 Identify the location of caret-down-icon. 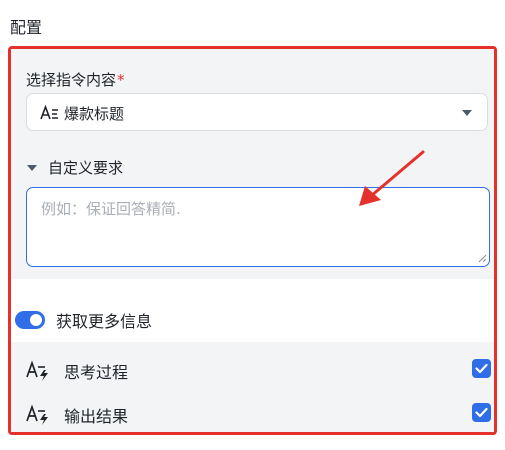
(32, 168).